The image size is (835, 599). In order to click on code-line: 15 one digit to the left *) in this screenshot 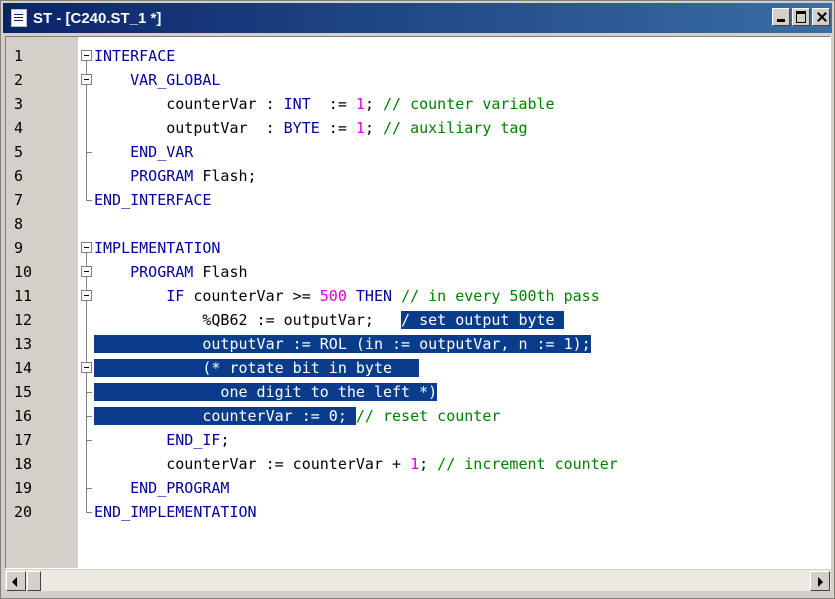, I will do `click(418, 392)`.